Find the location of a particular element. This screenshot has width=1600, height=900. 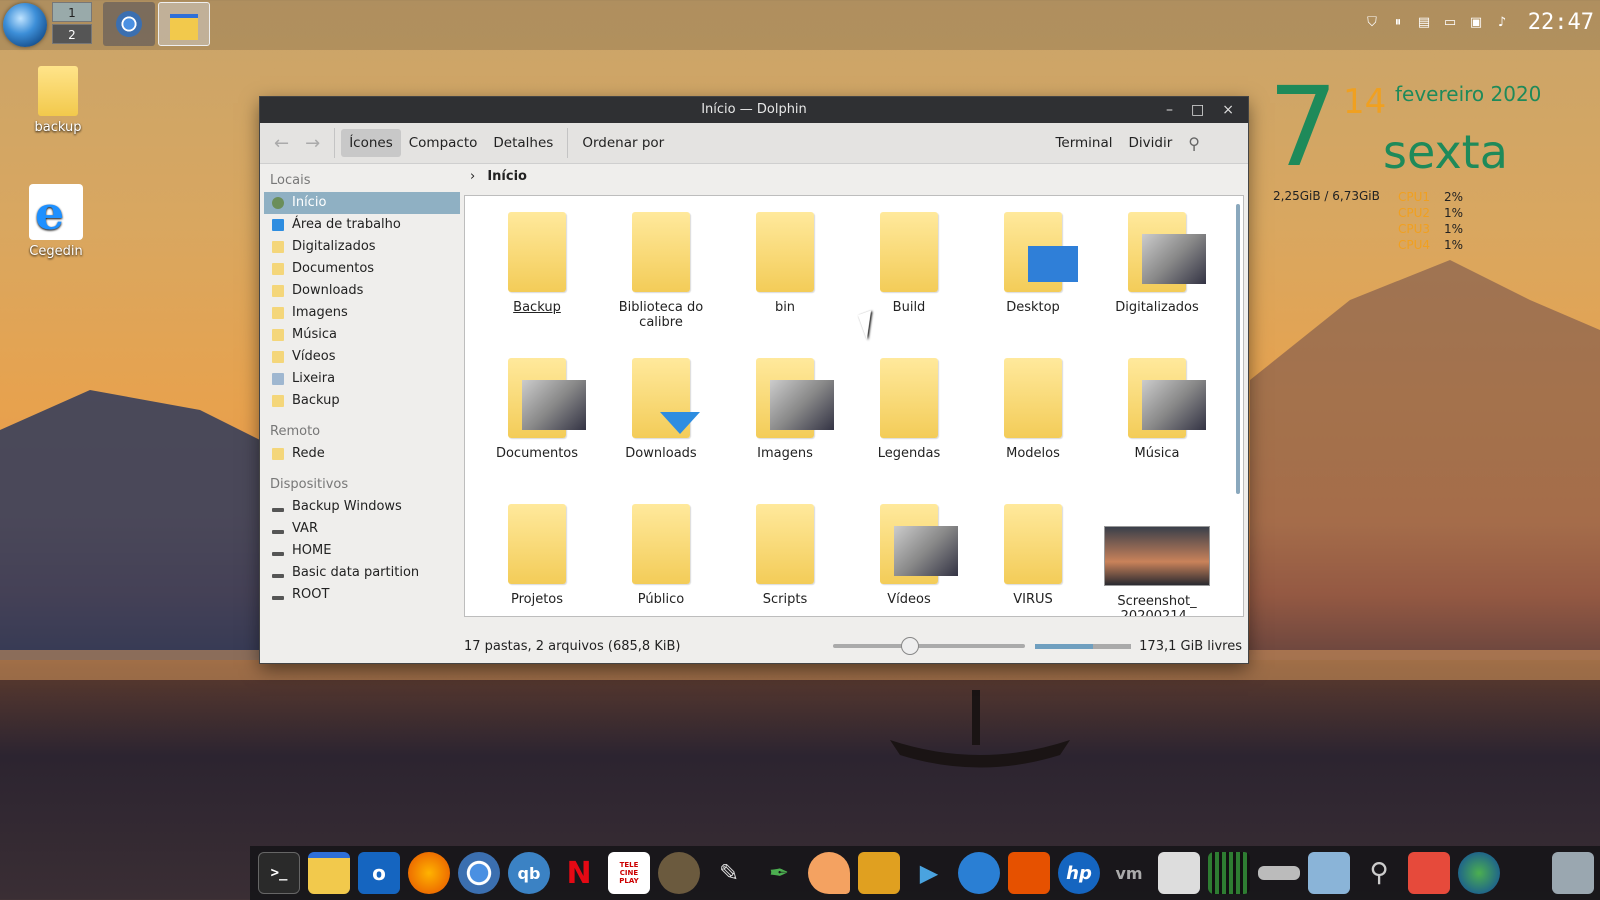

virtual-desktop-pager: 1 2 is located at coordinates (73, 24).